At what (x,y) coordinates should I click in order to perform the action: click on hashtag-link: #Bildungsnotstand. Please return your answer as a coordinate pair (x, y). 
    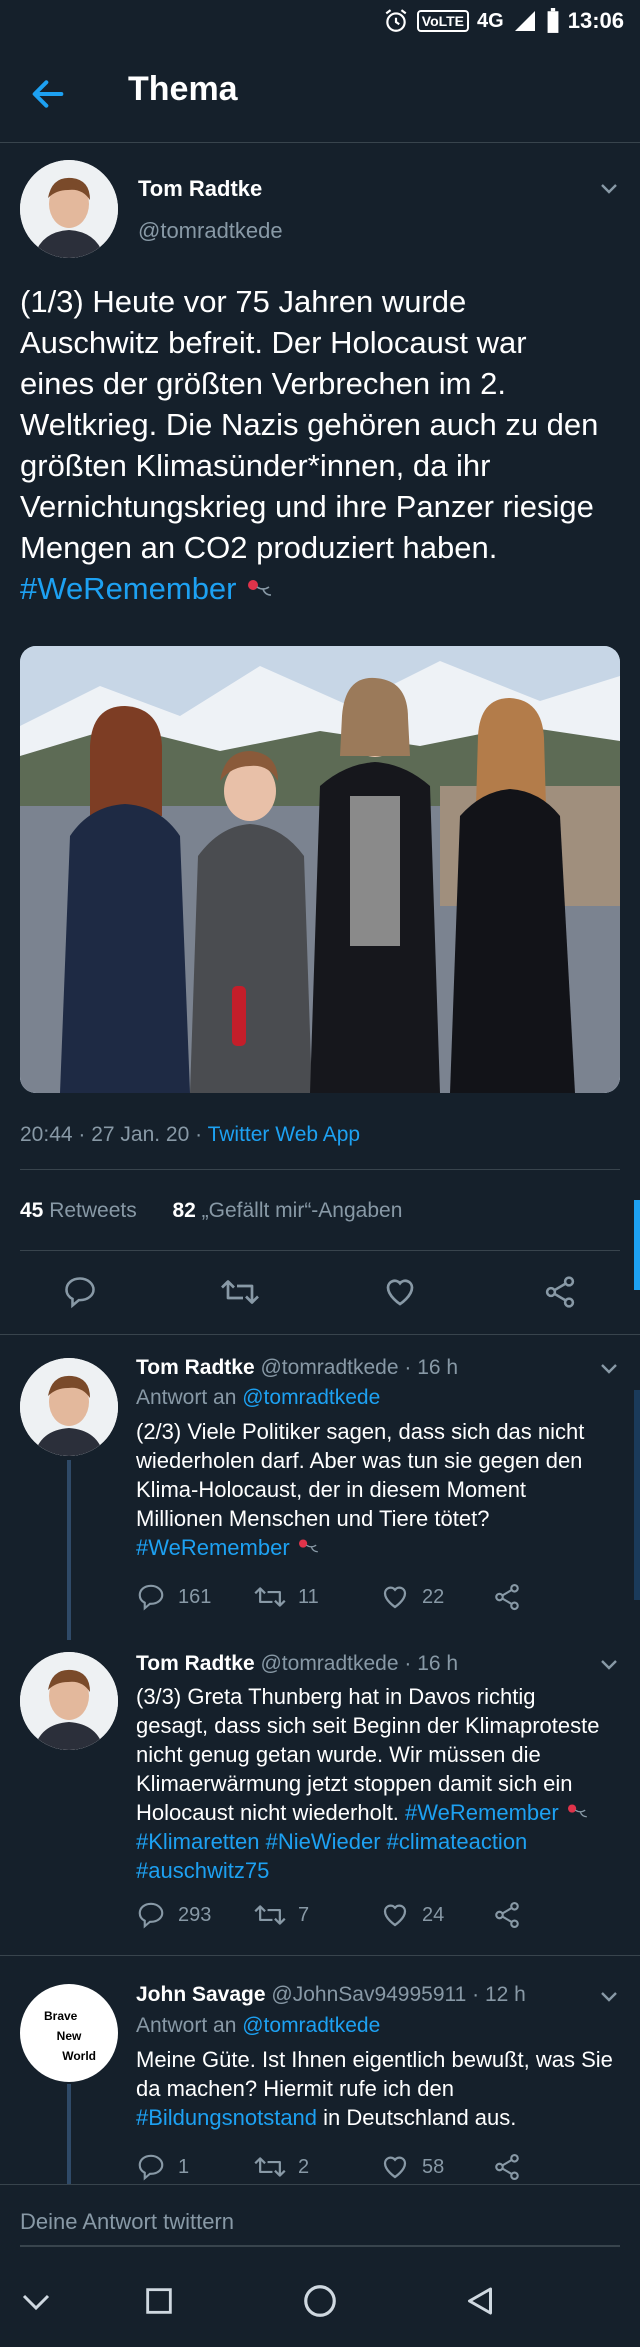
    Looking at the image, I should click on (226, 2117).